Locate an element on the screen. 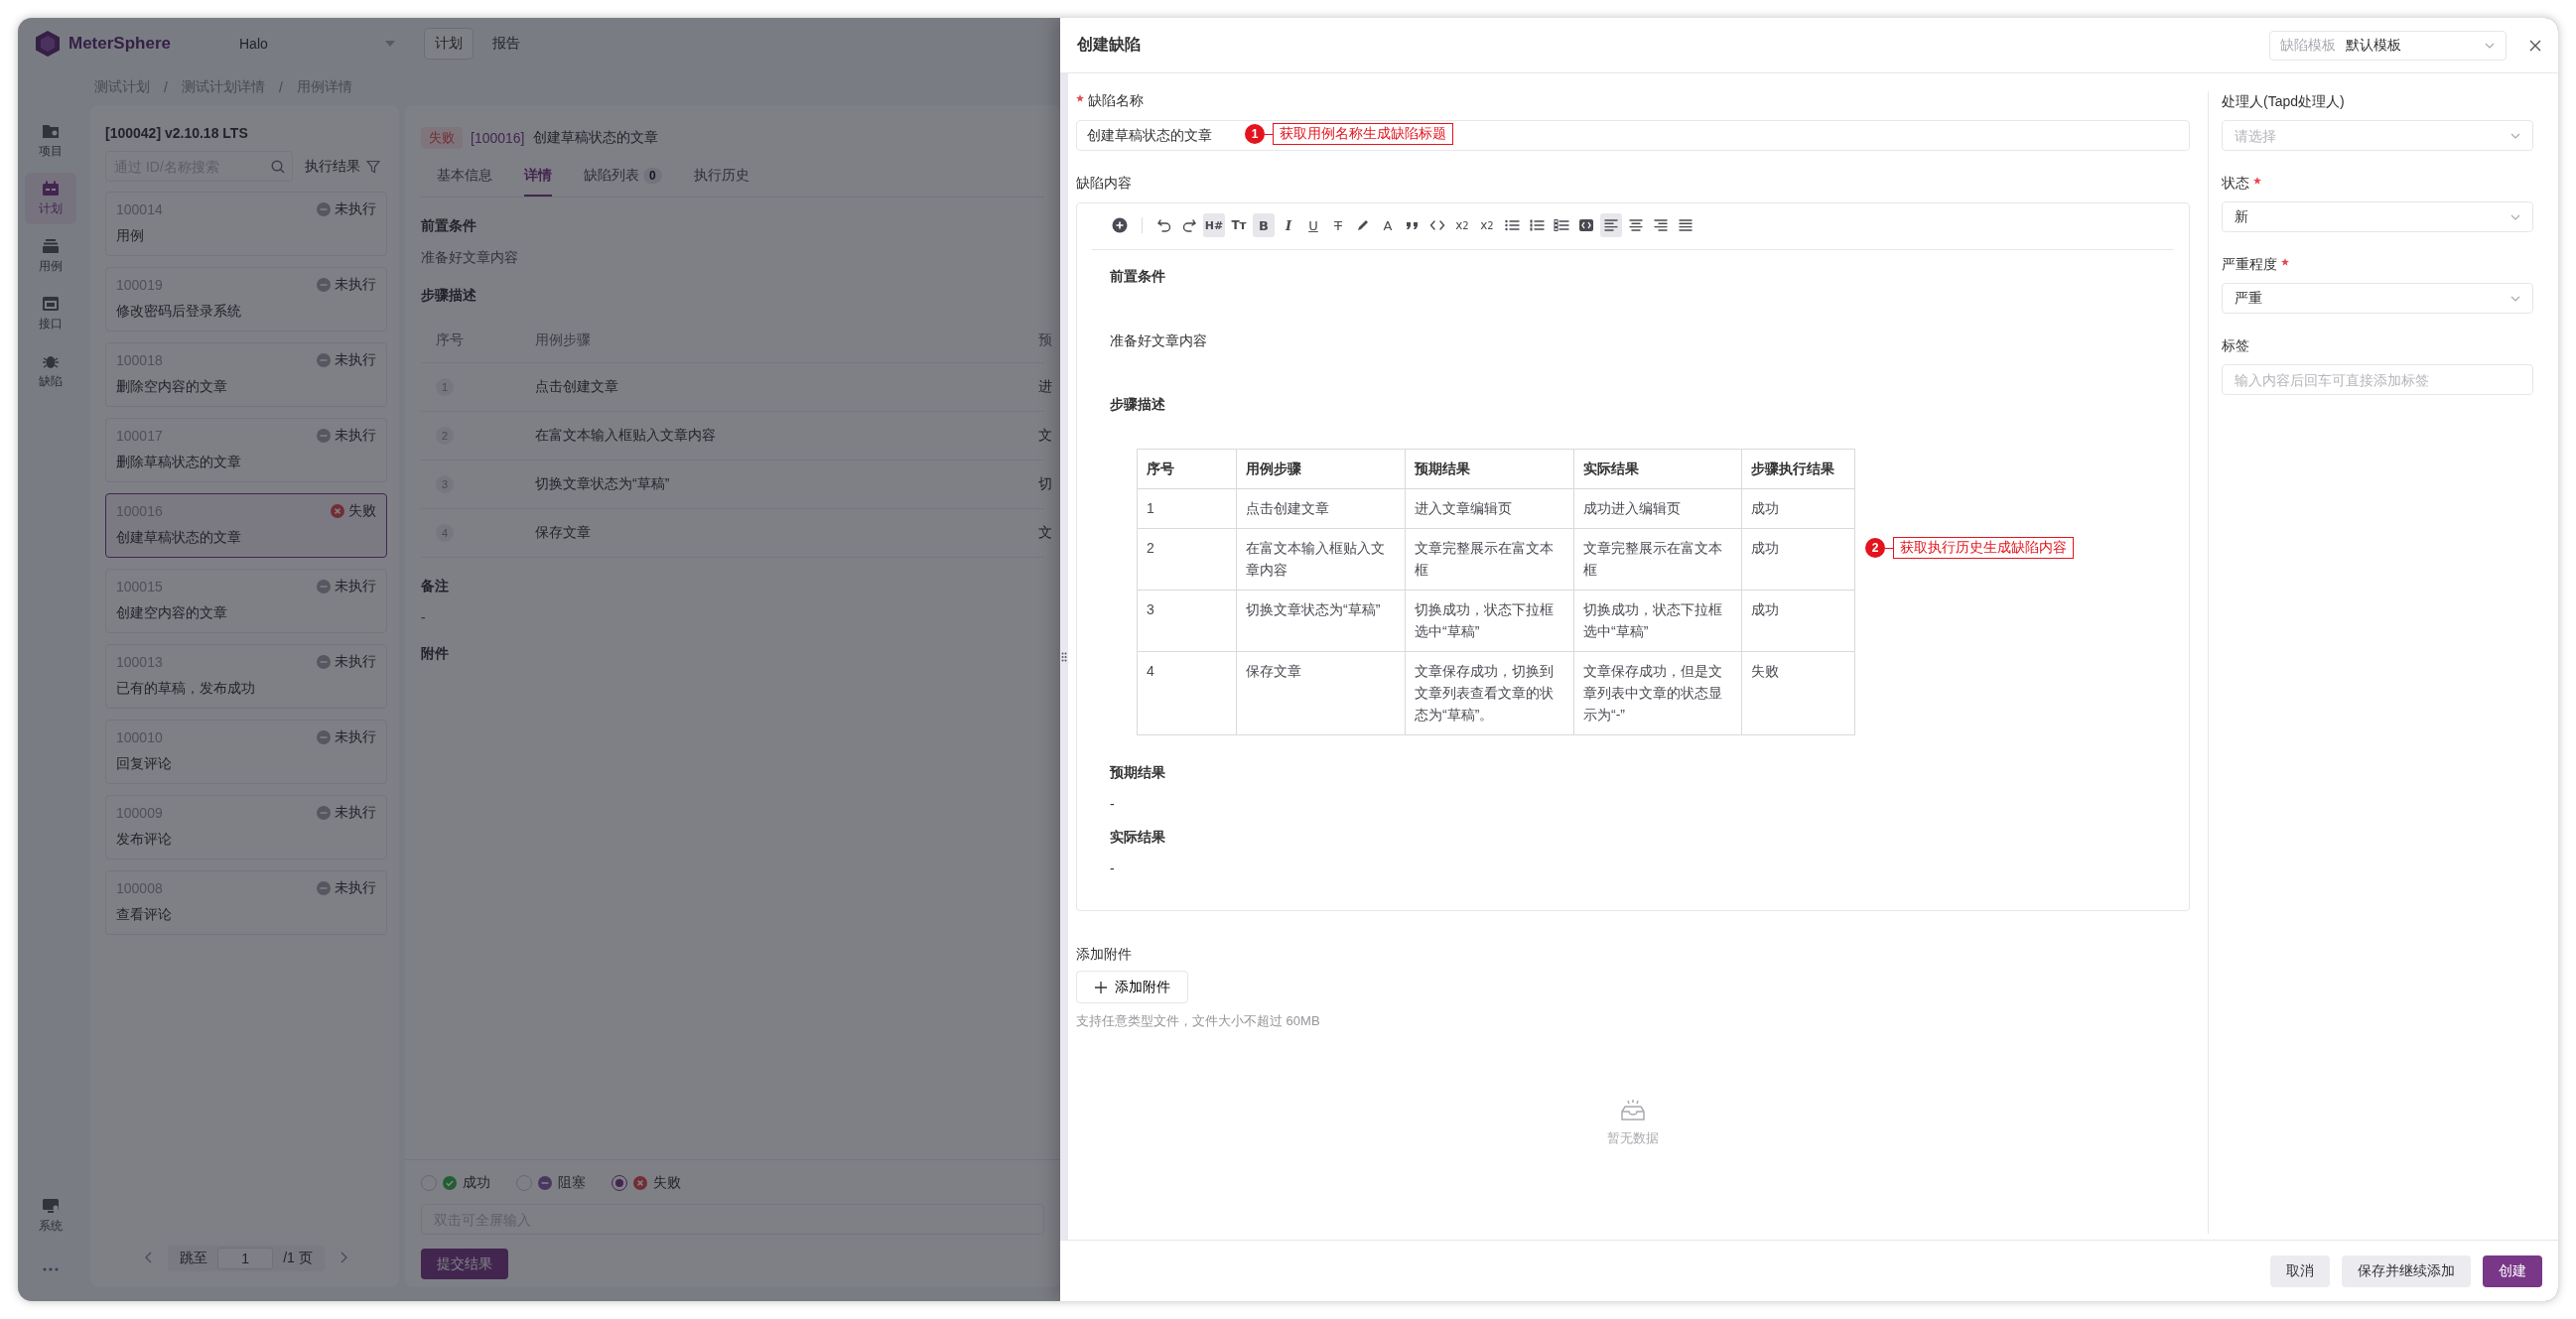 This screenshot has height=1319, width=2576. format-button: I is located at coordinates (1288, 225).